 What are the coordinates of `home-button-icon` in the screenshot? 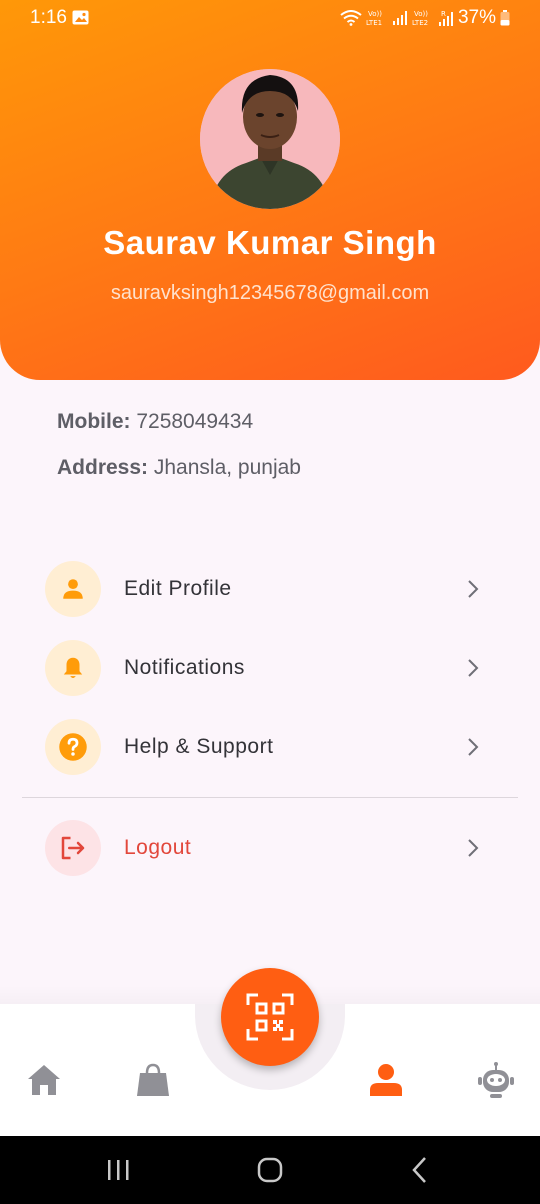 It's located at (270, 1170).